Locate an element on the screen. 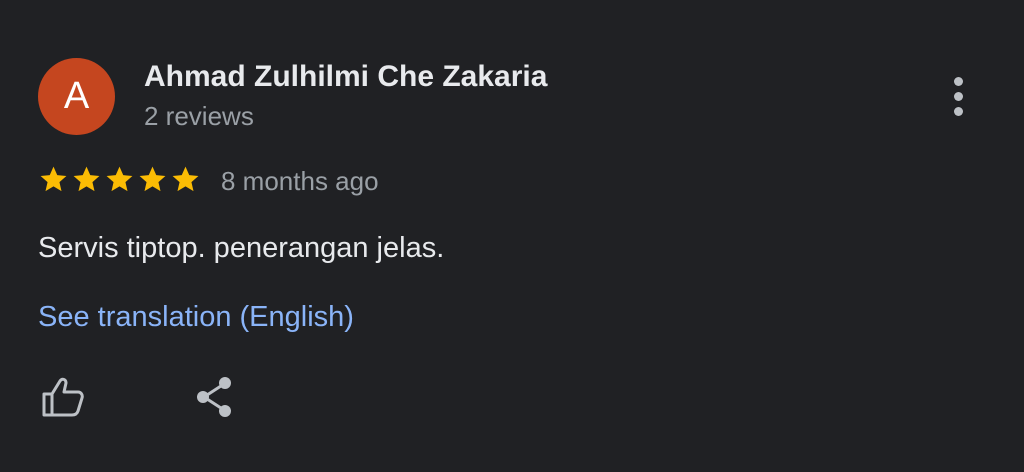 The height and width of the screenshot is (472, 1024). see-translation-link: See translation (English) is located at coordinates (196, 317).